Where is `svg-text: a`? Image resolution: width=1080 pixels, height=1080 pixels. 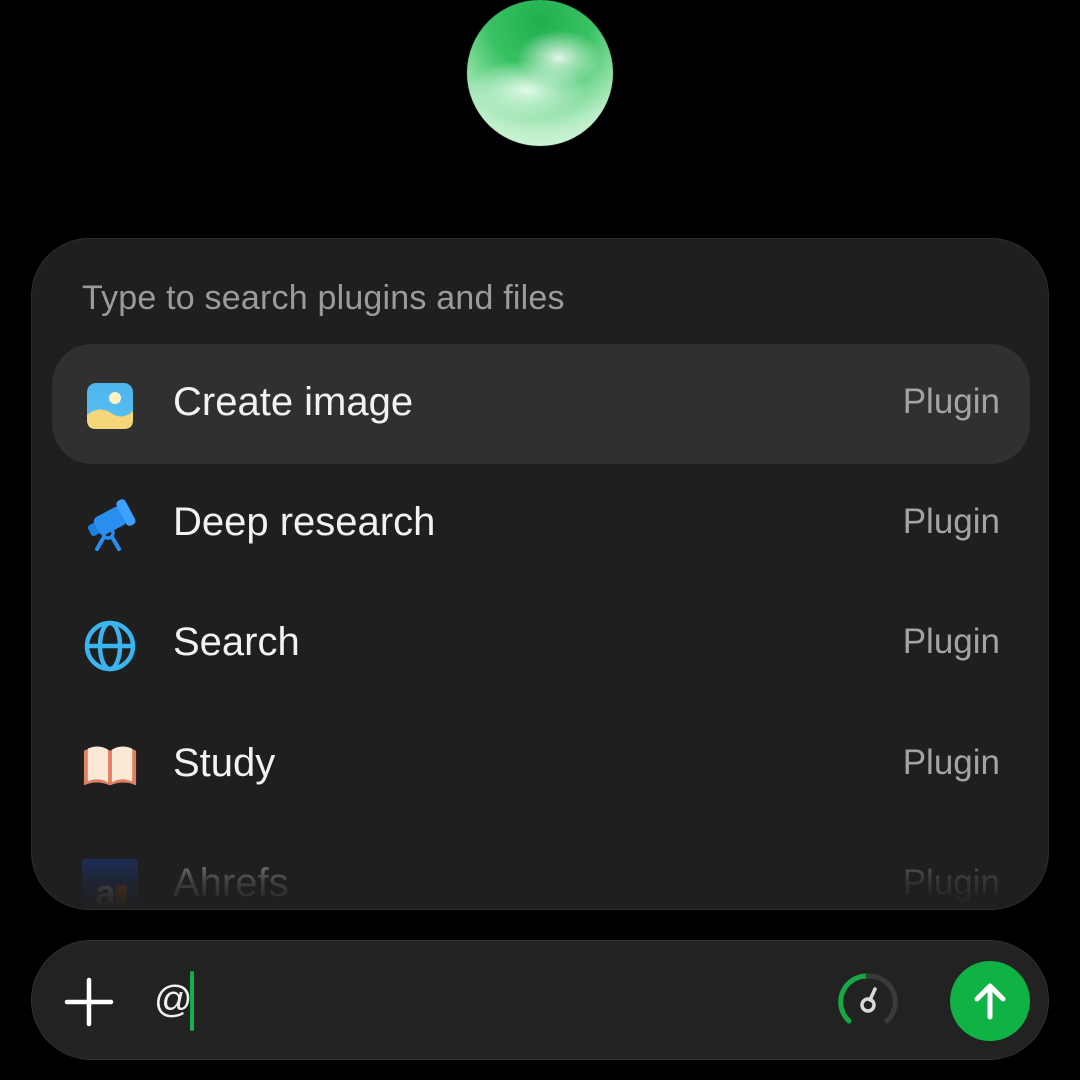 svg-text: a is located at coordinates (105, 891).